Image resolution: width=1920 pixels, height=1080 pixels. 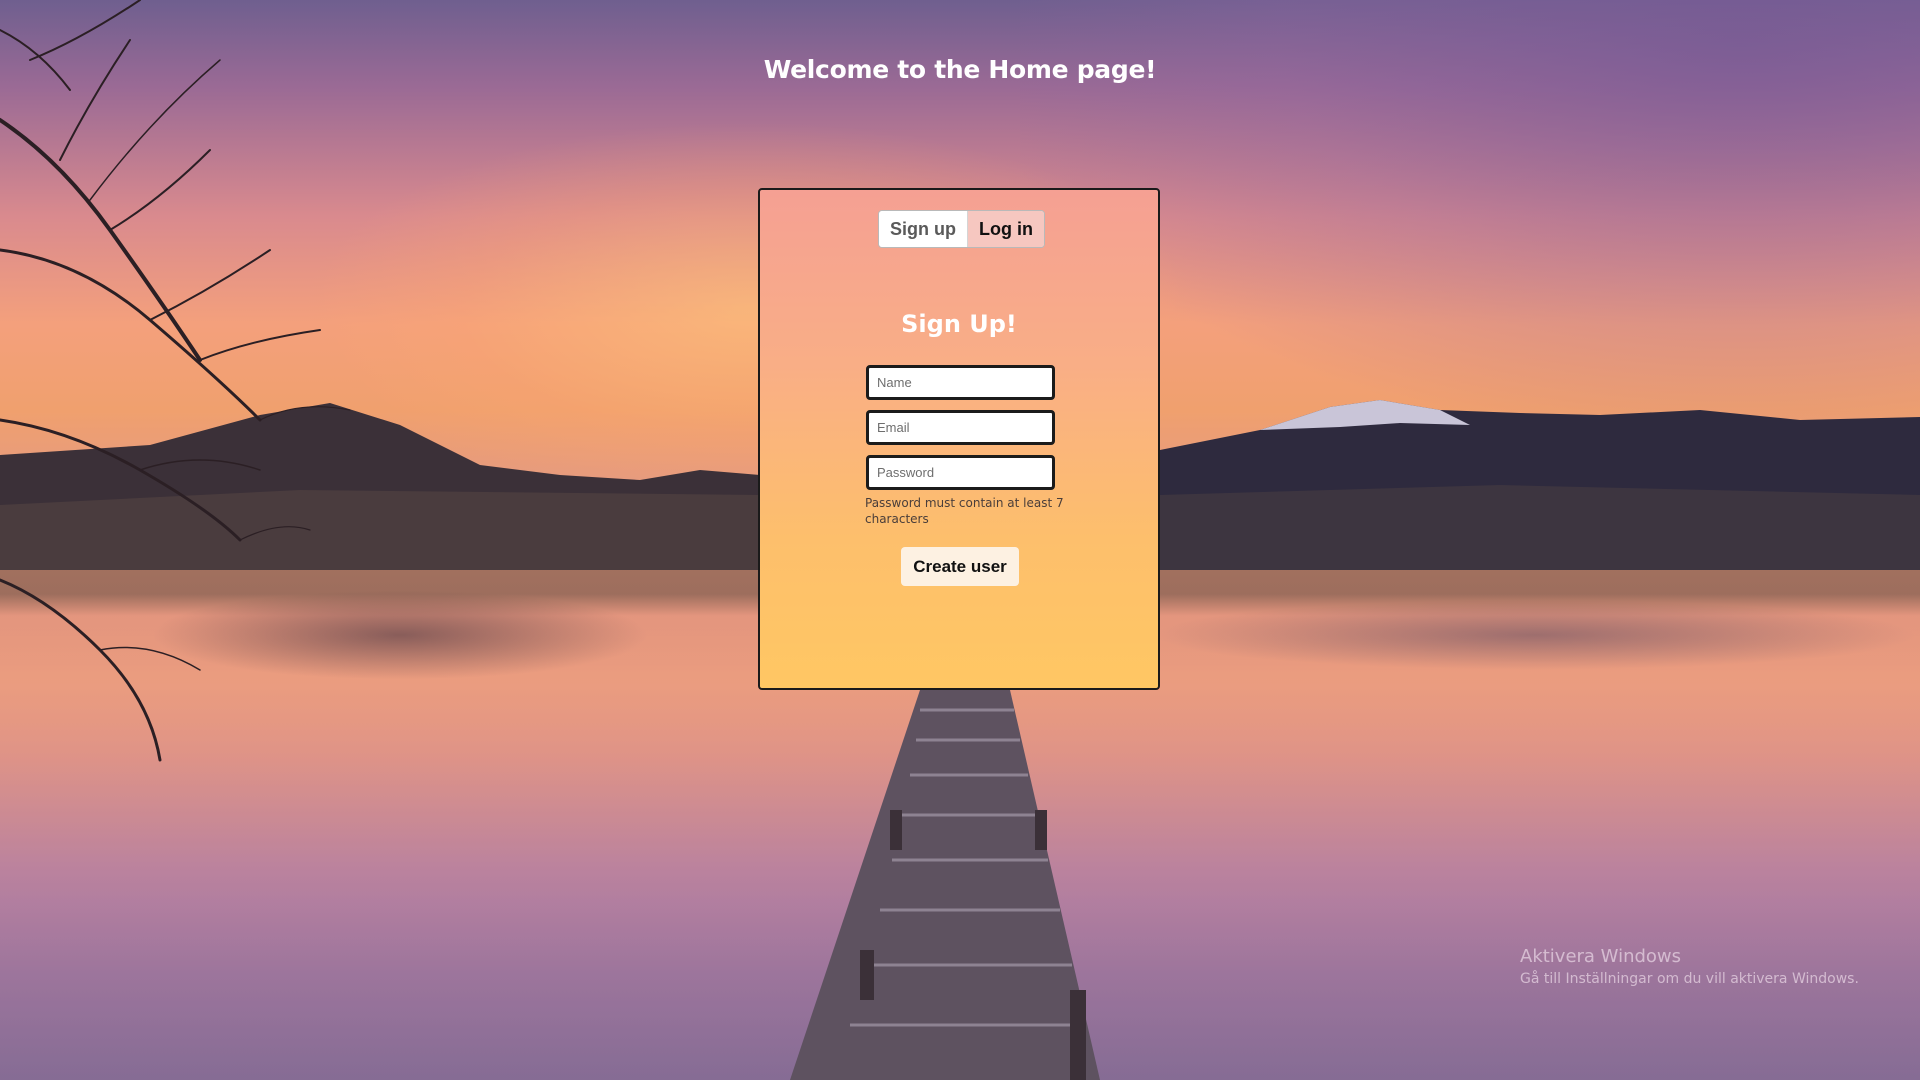 I want to click on lake-reflection-right, so click(x=1535, y=635).